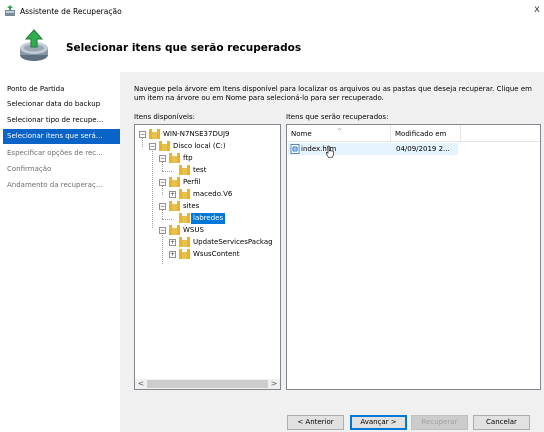 The width and height of the screenshot is (544, 432). What do you see at coordinates (141, 384) in the screenshot?
I see `scroll-left-arrow-icon: <` at bounding box center [141, 384].